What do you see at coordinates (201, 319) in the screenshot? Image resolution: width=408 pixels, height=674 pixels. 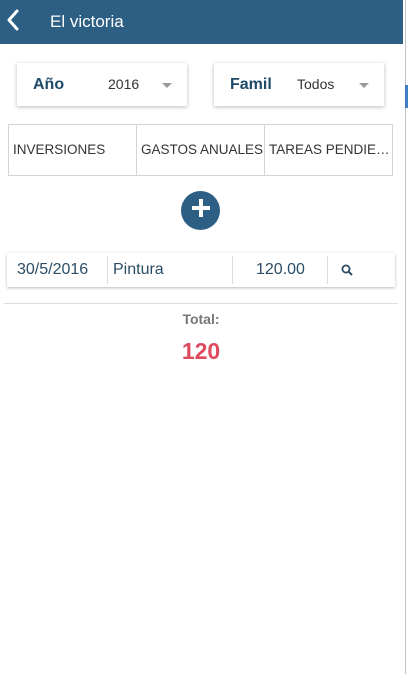 I see `total-label: Total:` at bounding box center [201, 319].